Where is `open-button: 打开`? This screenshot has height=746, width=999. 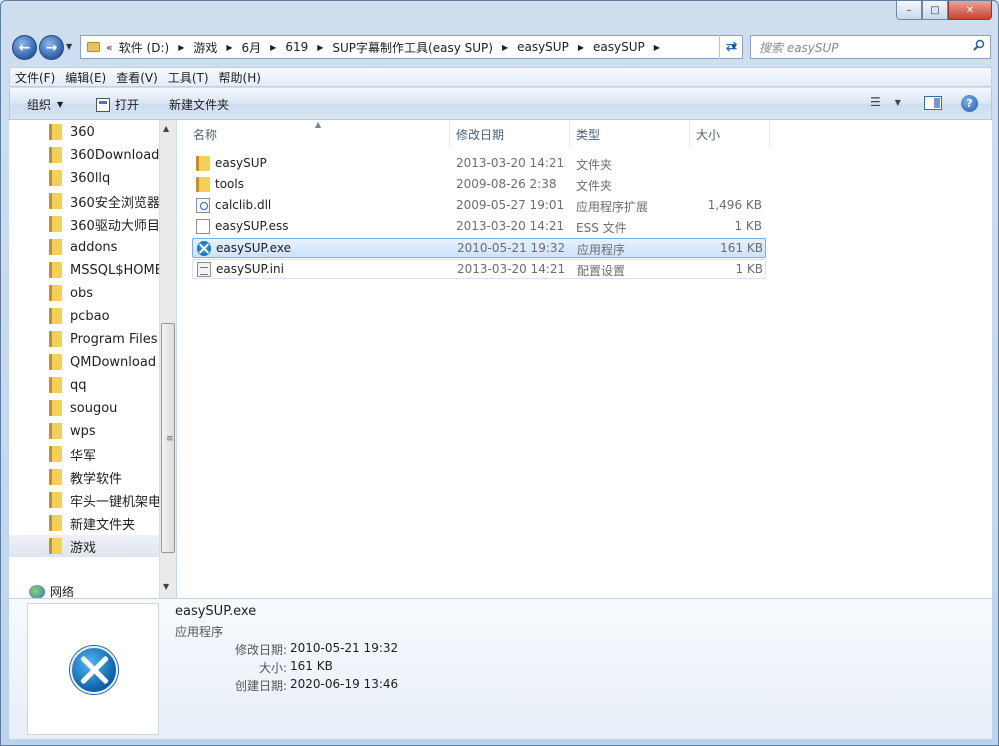 open-button: 打开 is located at coordinates (117, 104).